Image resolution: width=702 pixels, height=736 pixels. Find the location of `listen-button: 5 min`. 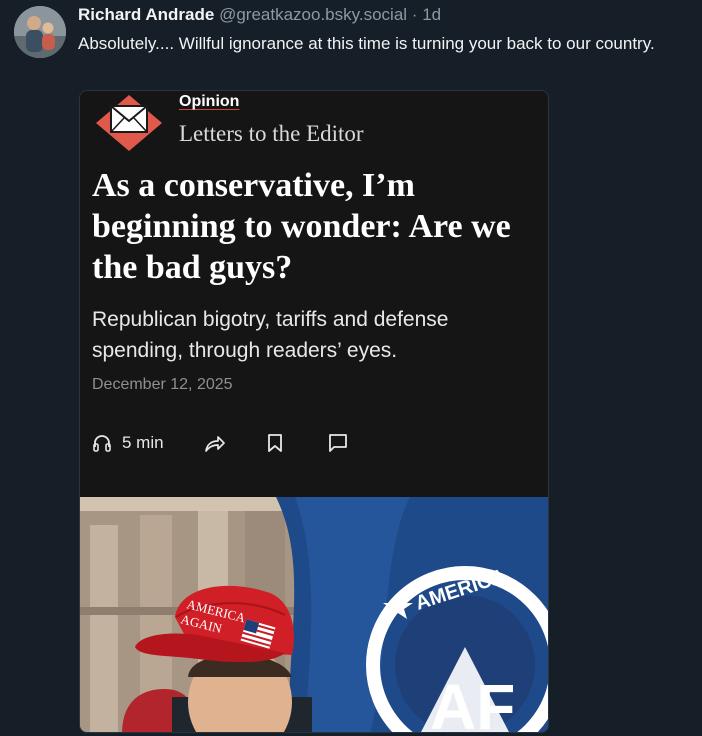

listen-button: 5 min is located at coordinates (128, 443).